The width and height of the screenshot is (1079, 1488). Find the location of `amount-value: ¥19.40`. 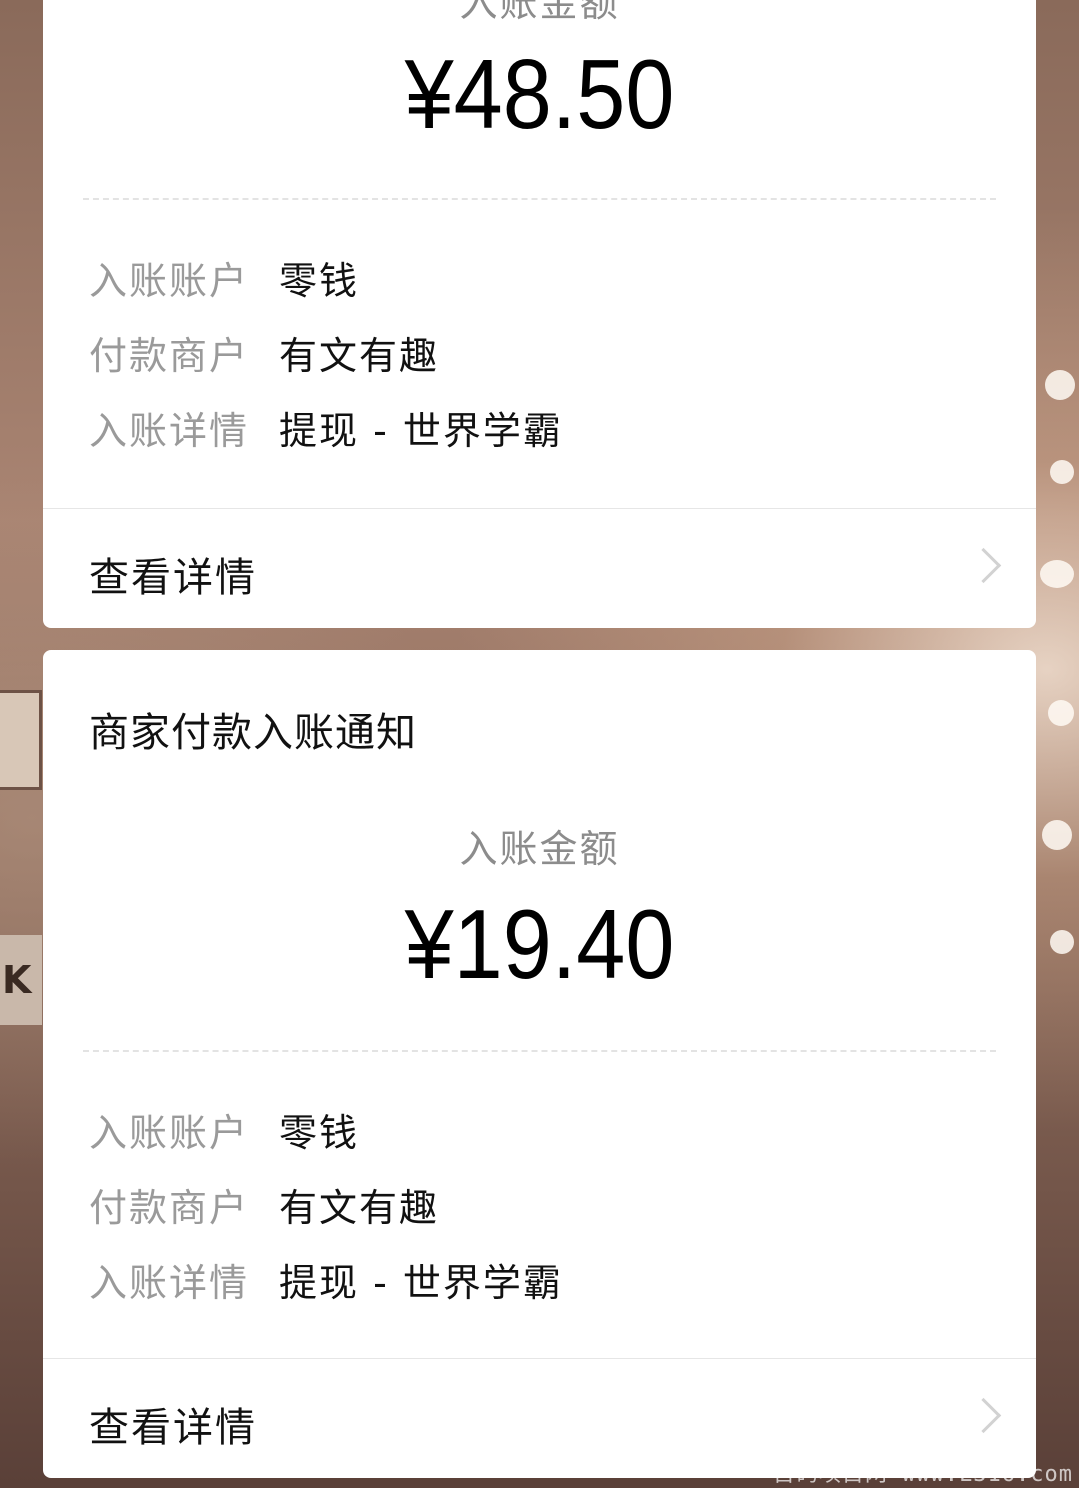

amount-value: ¥19.40 is located at coordinates (539, 944).